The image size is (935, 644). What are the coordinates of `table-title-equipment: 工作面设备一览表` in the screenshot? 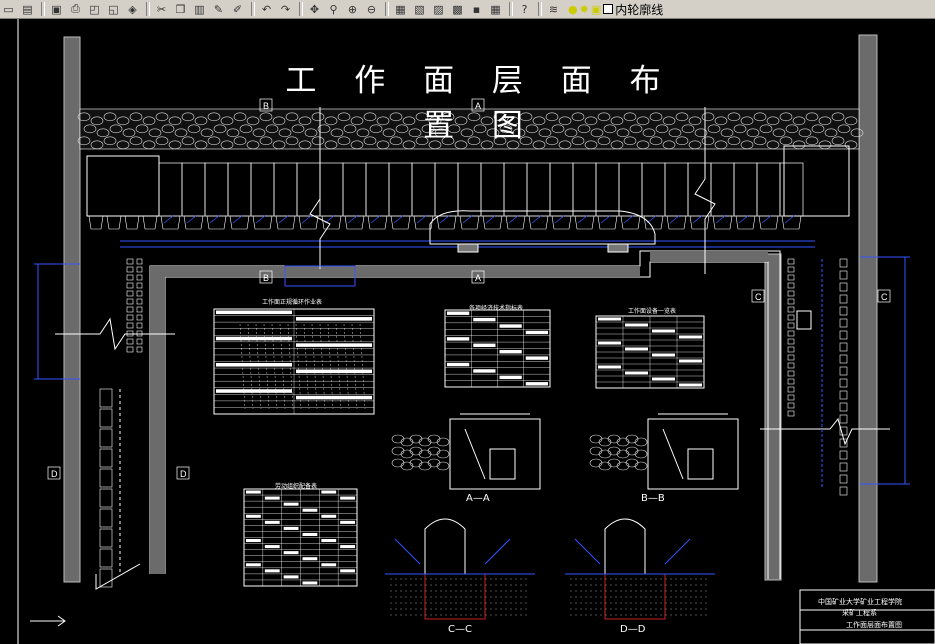 It's located at (652, 311).